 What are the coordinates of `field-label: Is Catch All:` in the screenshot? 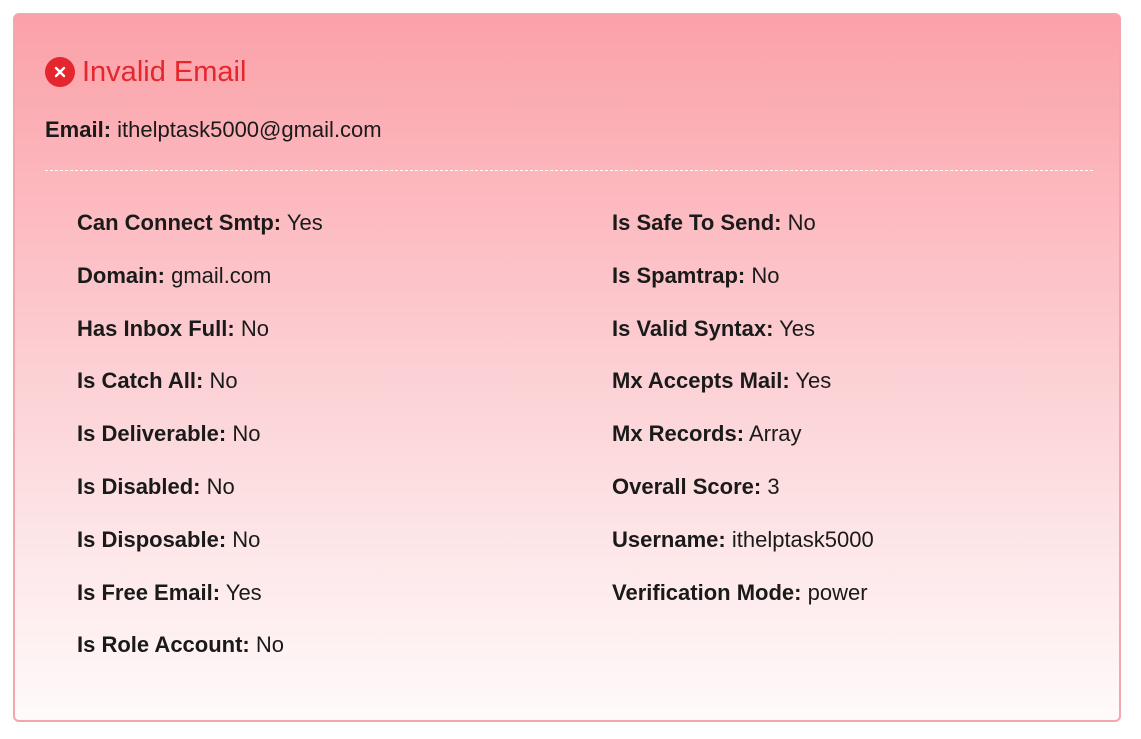 It's located at (140, 381).